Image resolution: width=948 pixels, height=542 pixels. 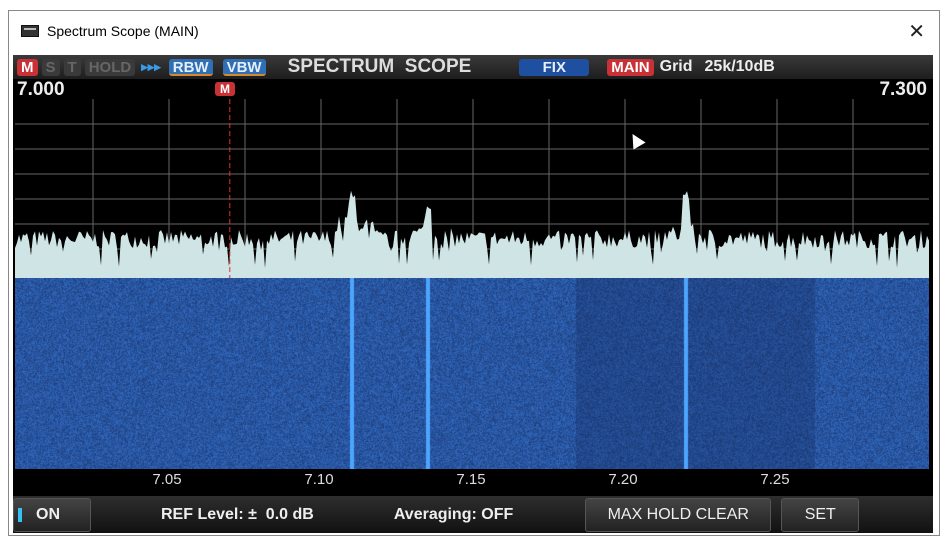 I want to click on rbw-button: RBW, so click(x=190, y=67).